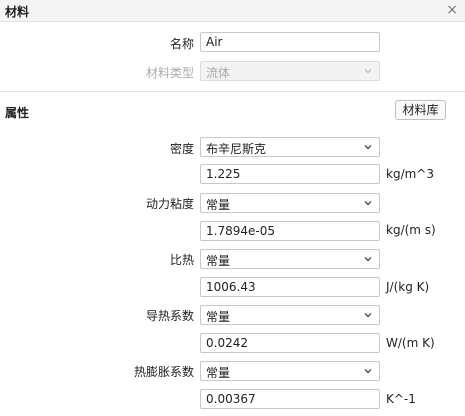 The width and height of the screenshot is (465, 416). What do you see at coordinates (401, 399) in the screenshot?
I see `expansion-unit: K^-1` at bounding box center [401, 399].